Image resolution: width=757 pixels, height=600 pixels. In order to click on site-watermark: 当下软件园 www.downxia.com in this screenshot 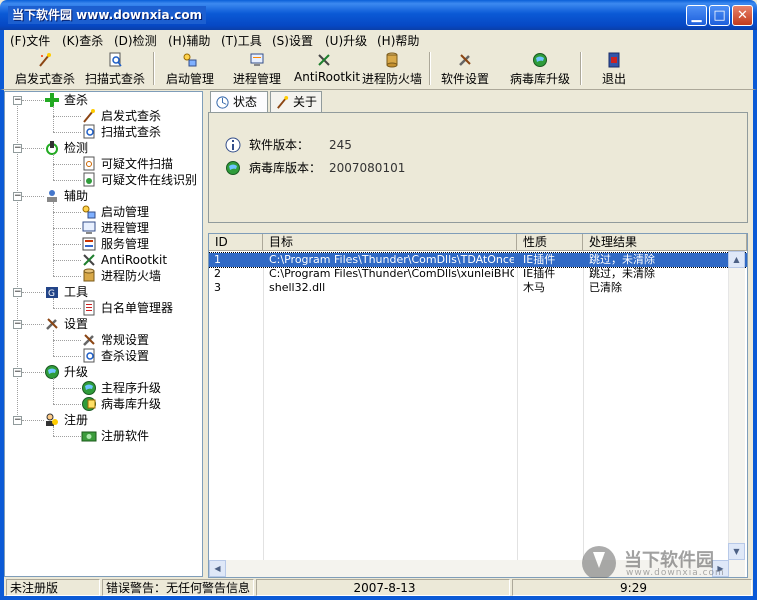, I will do `click(662, 564)`.